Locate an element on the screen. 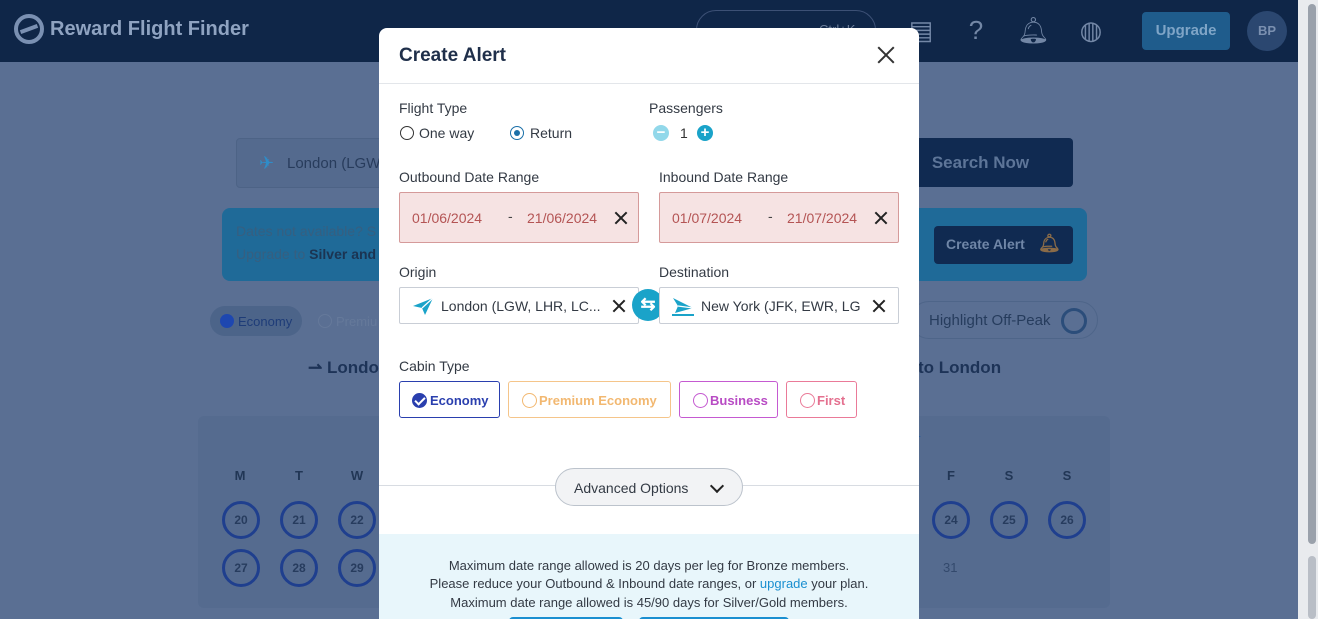 The height and width of the screenshot is (619, 1318). calendar-day: 28 is located at coordinates (299, 568).